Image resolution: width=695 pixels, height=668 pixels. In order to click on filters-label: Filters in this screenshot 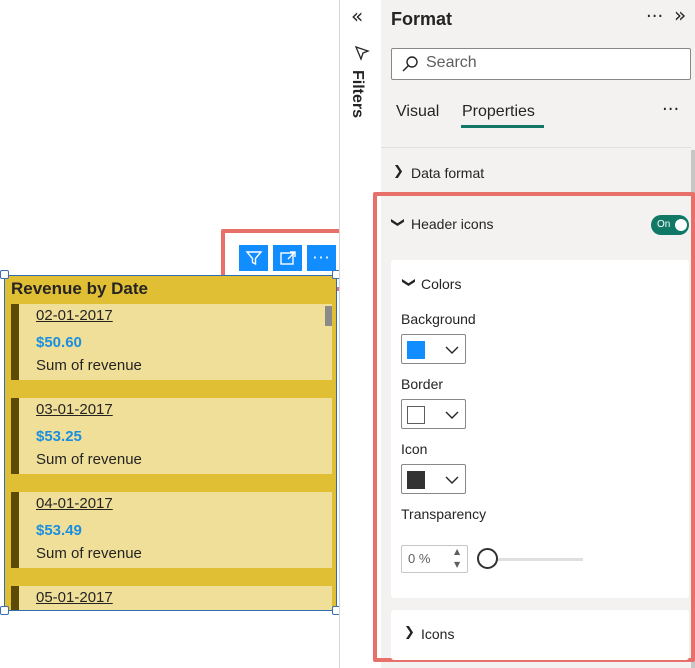, I will do `click(357, 94)`.